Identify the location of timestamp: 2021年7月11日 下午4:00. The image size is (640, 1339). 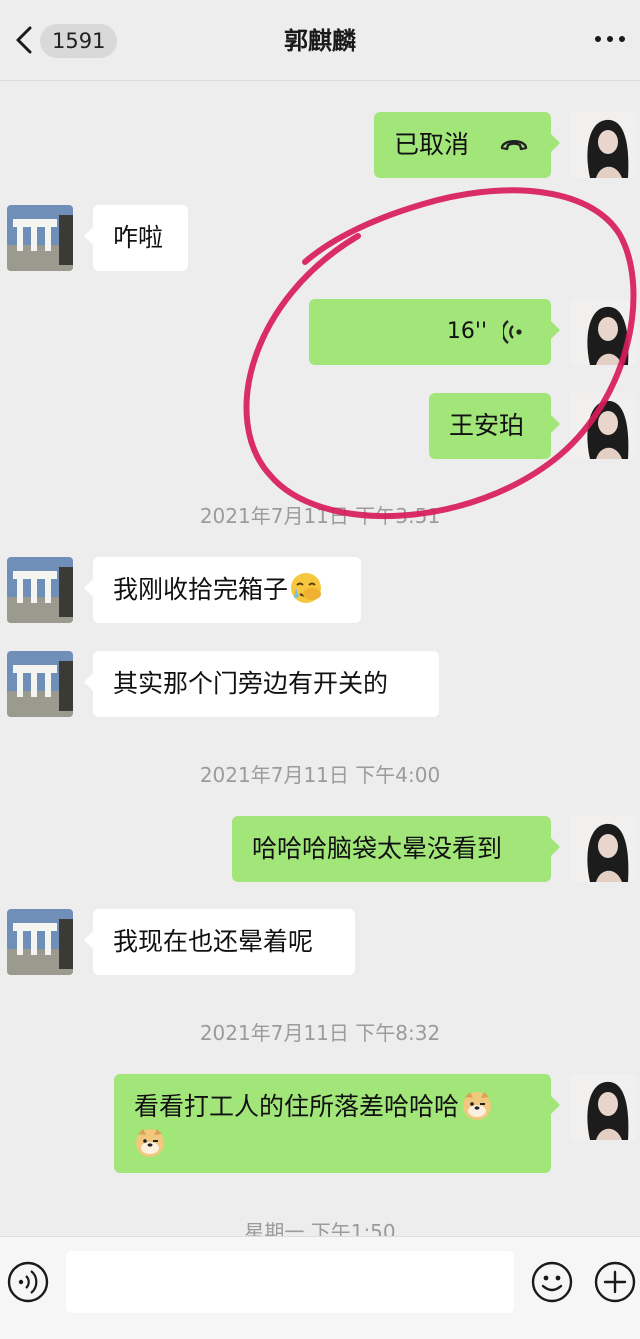
(320, 775).